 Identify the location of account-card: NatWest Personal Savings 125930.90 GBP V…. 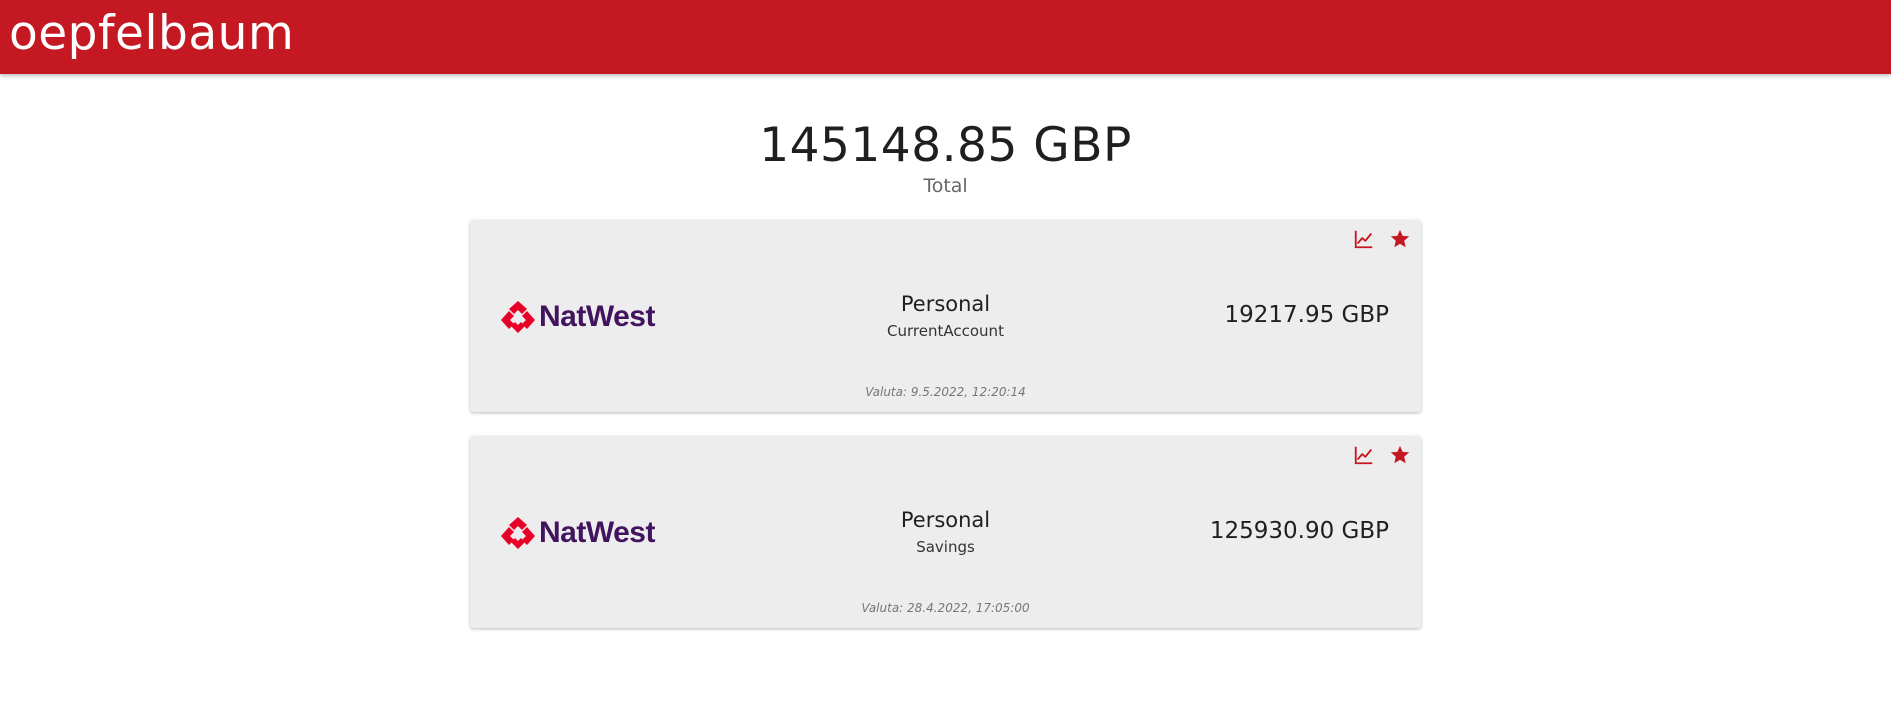
(945, 532).